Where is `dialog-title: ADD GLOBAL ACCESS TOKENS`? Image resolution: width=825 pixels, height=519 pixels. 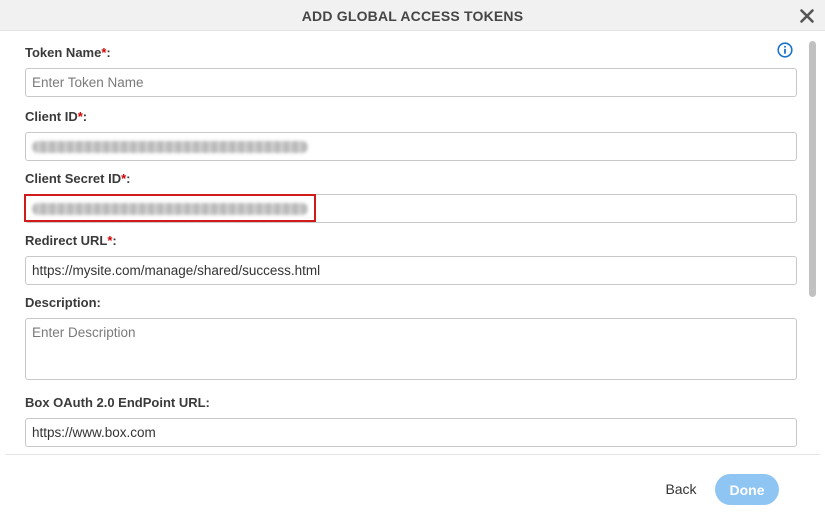
dialog-title: ADD GLOBAL ACCESS TOKENS is located at coordinates (412, 16).